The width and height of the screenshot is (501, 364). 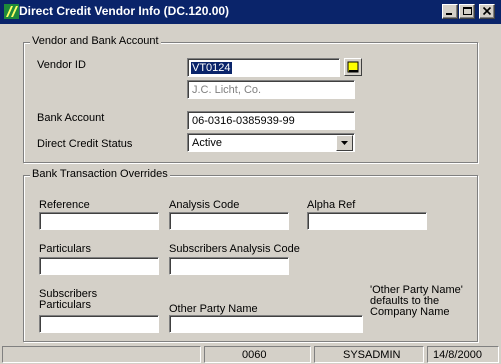 I want to click on close-icon, so click(x=487, y=11).